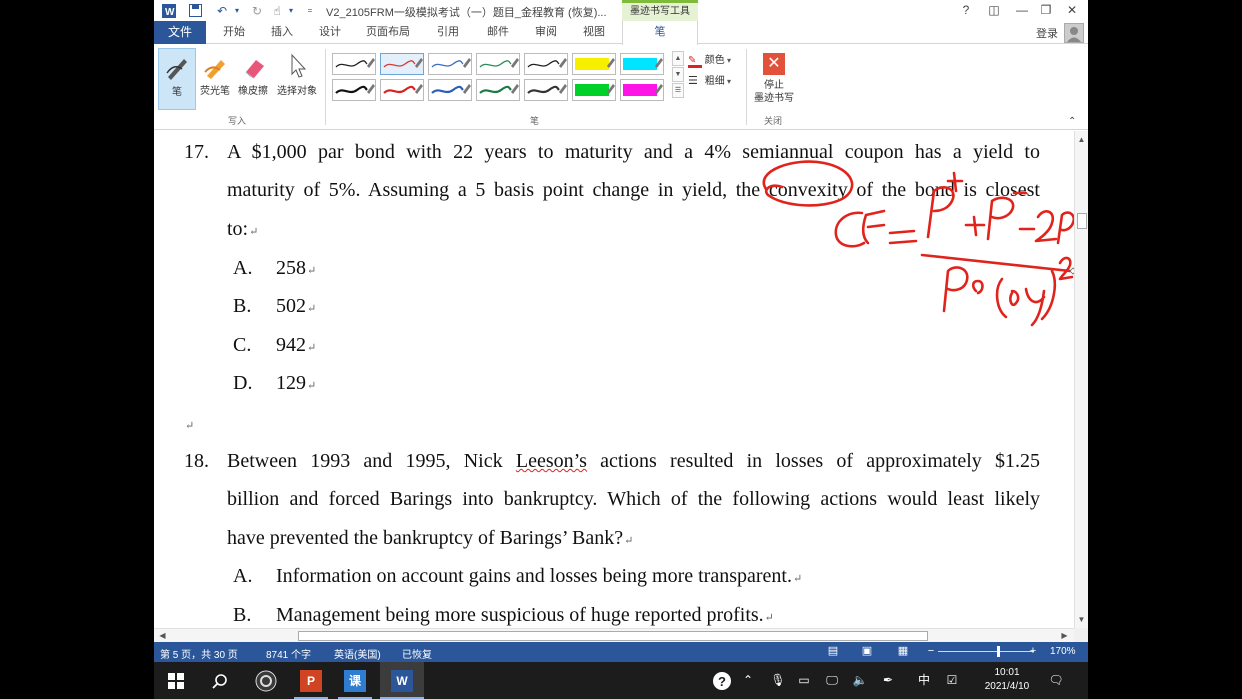  Describe the element at coordinates (804, 680) in the screenshot. I see `battery-icon: ▭` at that location.